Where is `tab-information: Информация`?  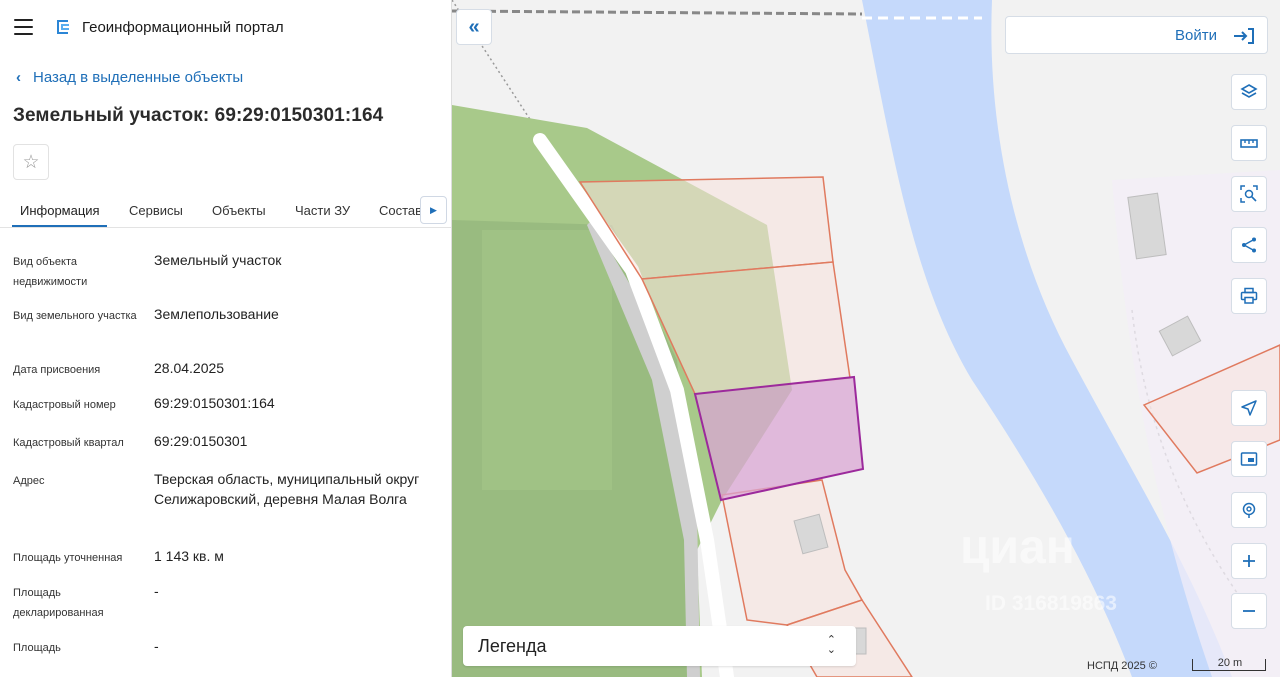
tab-information: Информация is located at coordinates (60, 210).